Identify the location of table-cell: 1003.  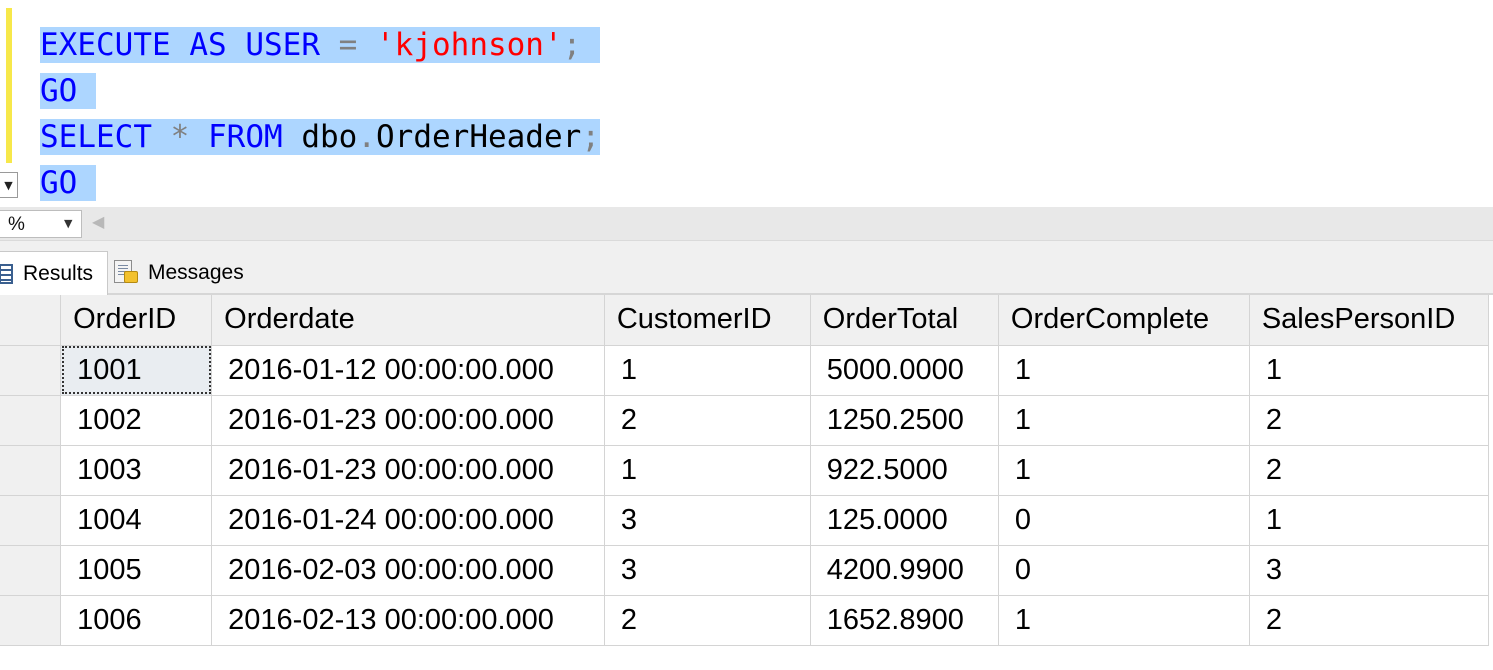
(136, 470).